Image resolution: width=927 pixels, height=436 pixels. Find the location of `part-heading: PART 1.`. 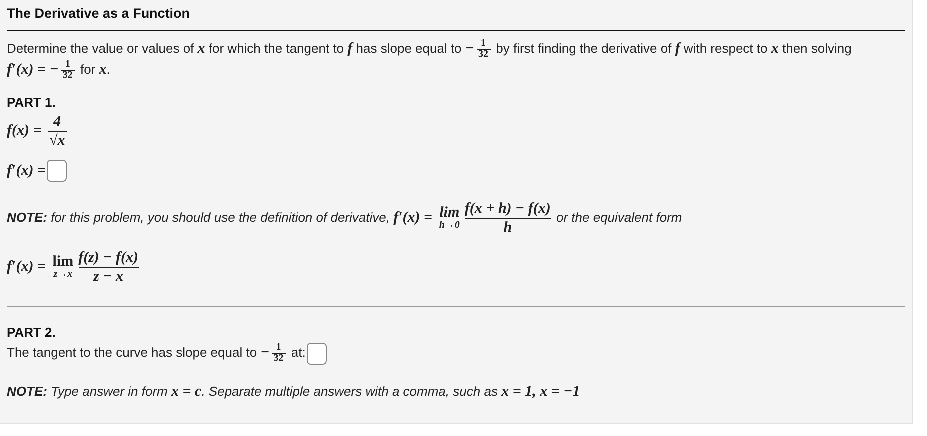

part-heading: PART 1. is located at coordinates (32, 103).